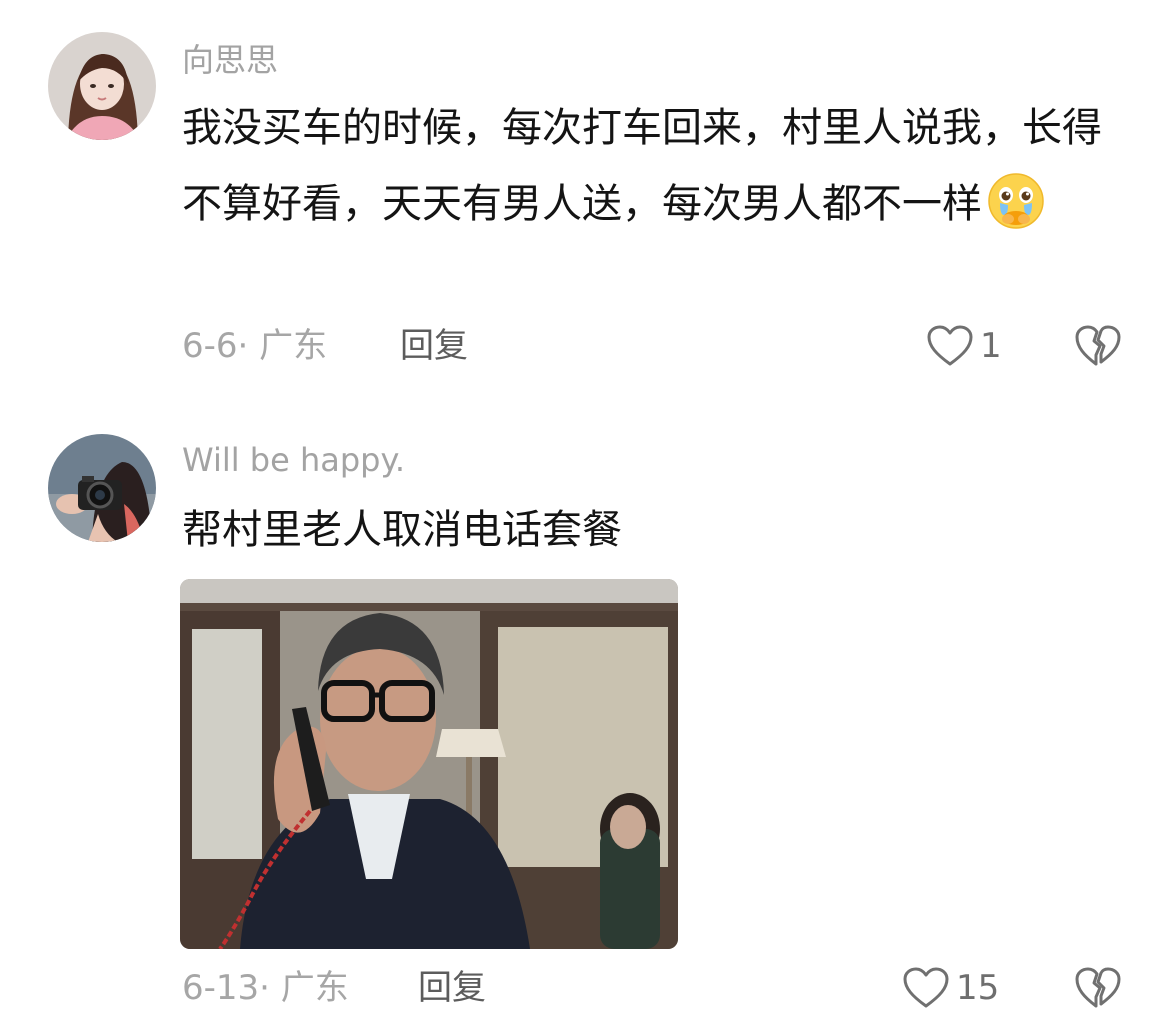 The width and height of the screenshot is (1170, 1032). I want to click on like-button: 15, so click(950, 988).